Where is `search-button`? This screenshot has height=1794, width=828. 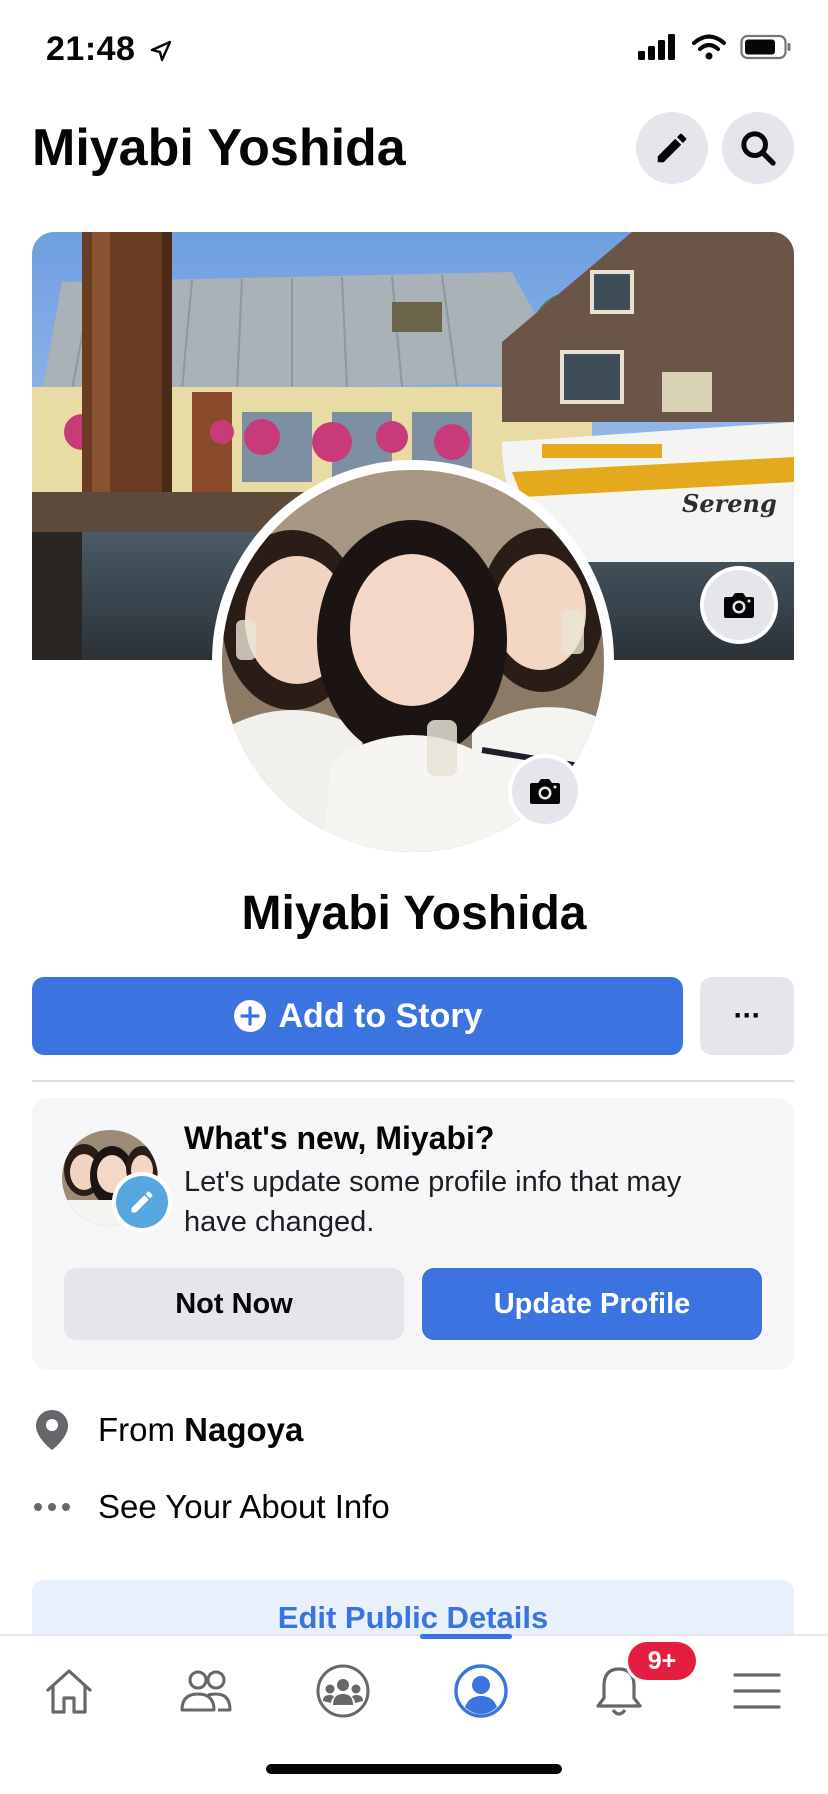 search-button is located at coordinates (758, 148).